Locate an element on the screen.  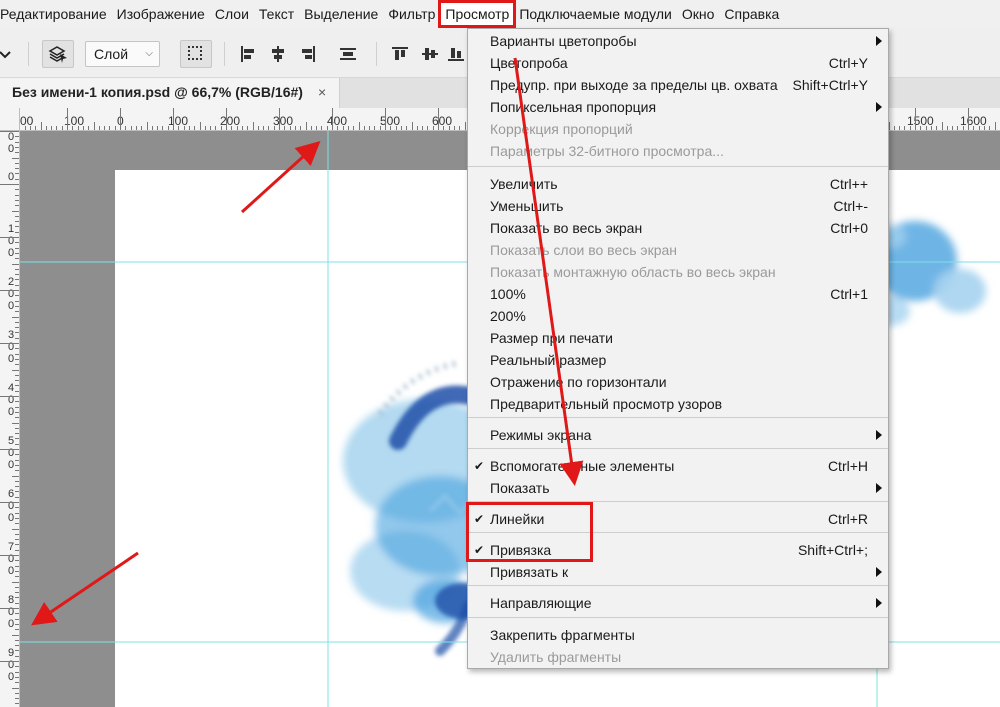
menu-help: Справка is located at coordinates (751, 14).